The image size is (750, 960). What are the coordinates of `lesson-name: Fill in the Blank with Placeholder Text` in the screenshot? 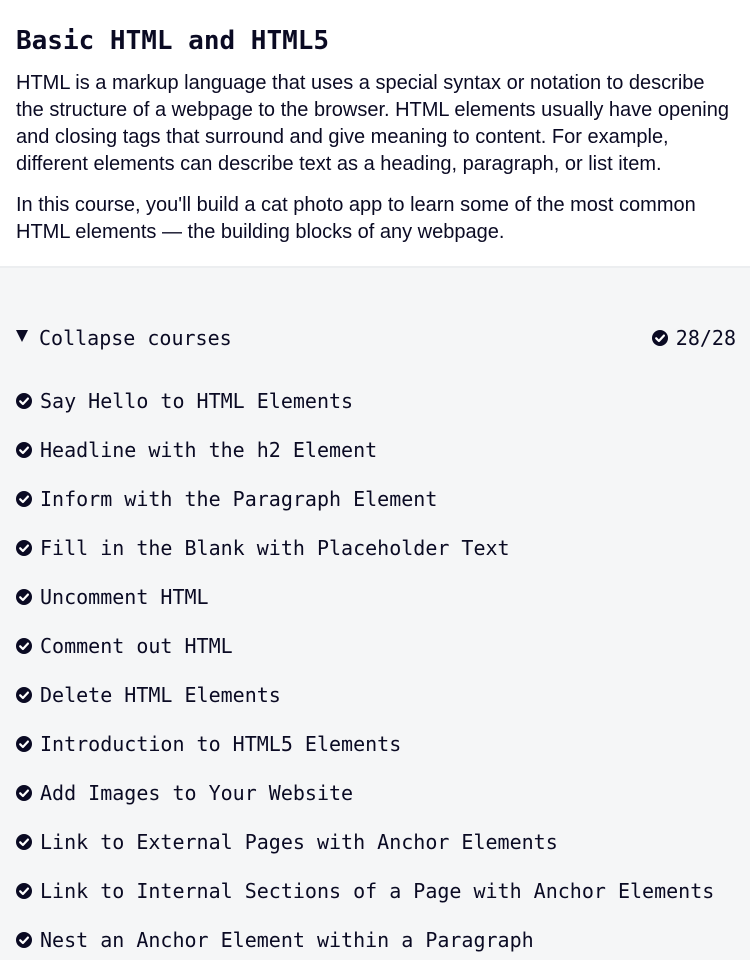 It's located at (275, 547).